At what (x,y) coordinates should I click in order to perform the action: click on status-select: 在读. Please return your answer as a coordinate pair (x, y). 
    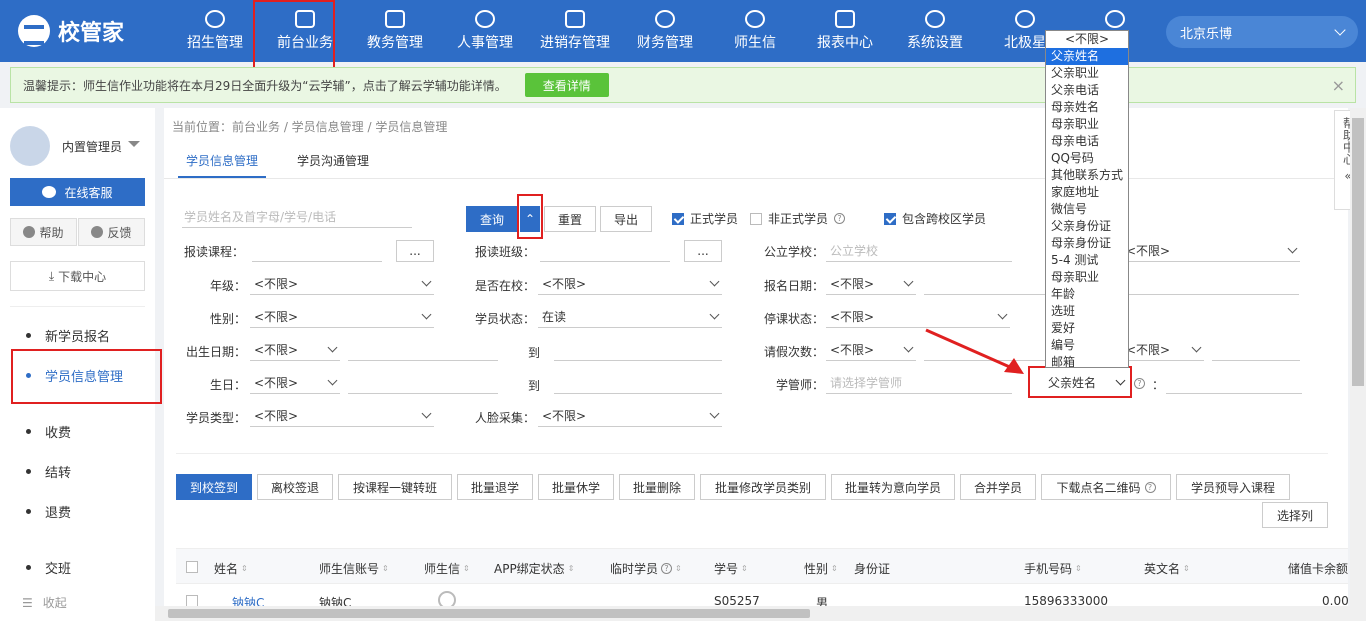
    Looking at the image, I should click on (630, 317).